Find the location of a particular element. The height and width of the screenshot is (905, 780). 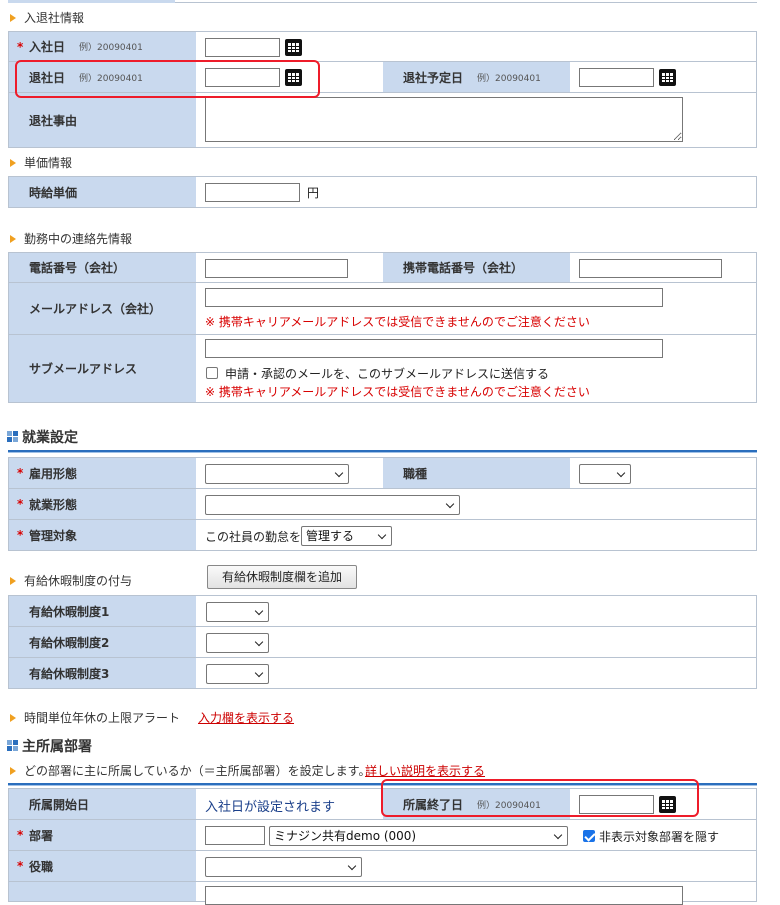

show-input-link: 入力欄を表示する is located at coordinates (246, 717).